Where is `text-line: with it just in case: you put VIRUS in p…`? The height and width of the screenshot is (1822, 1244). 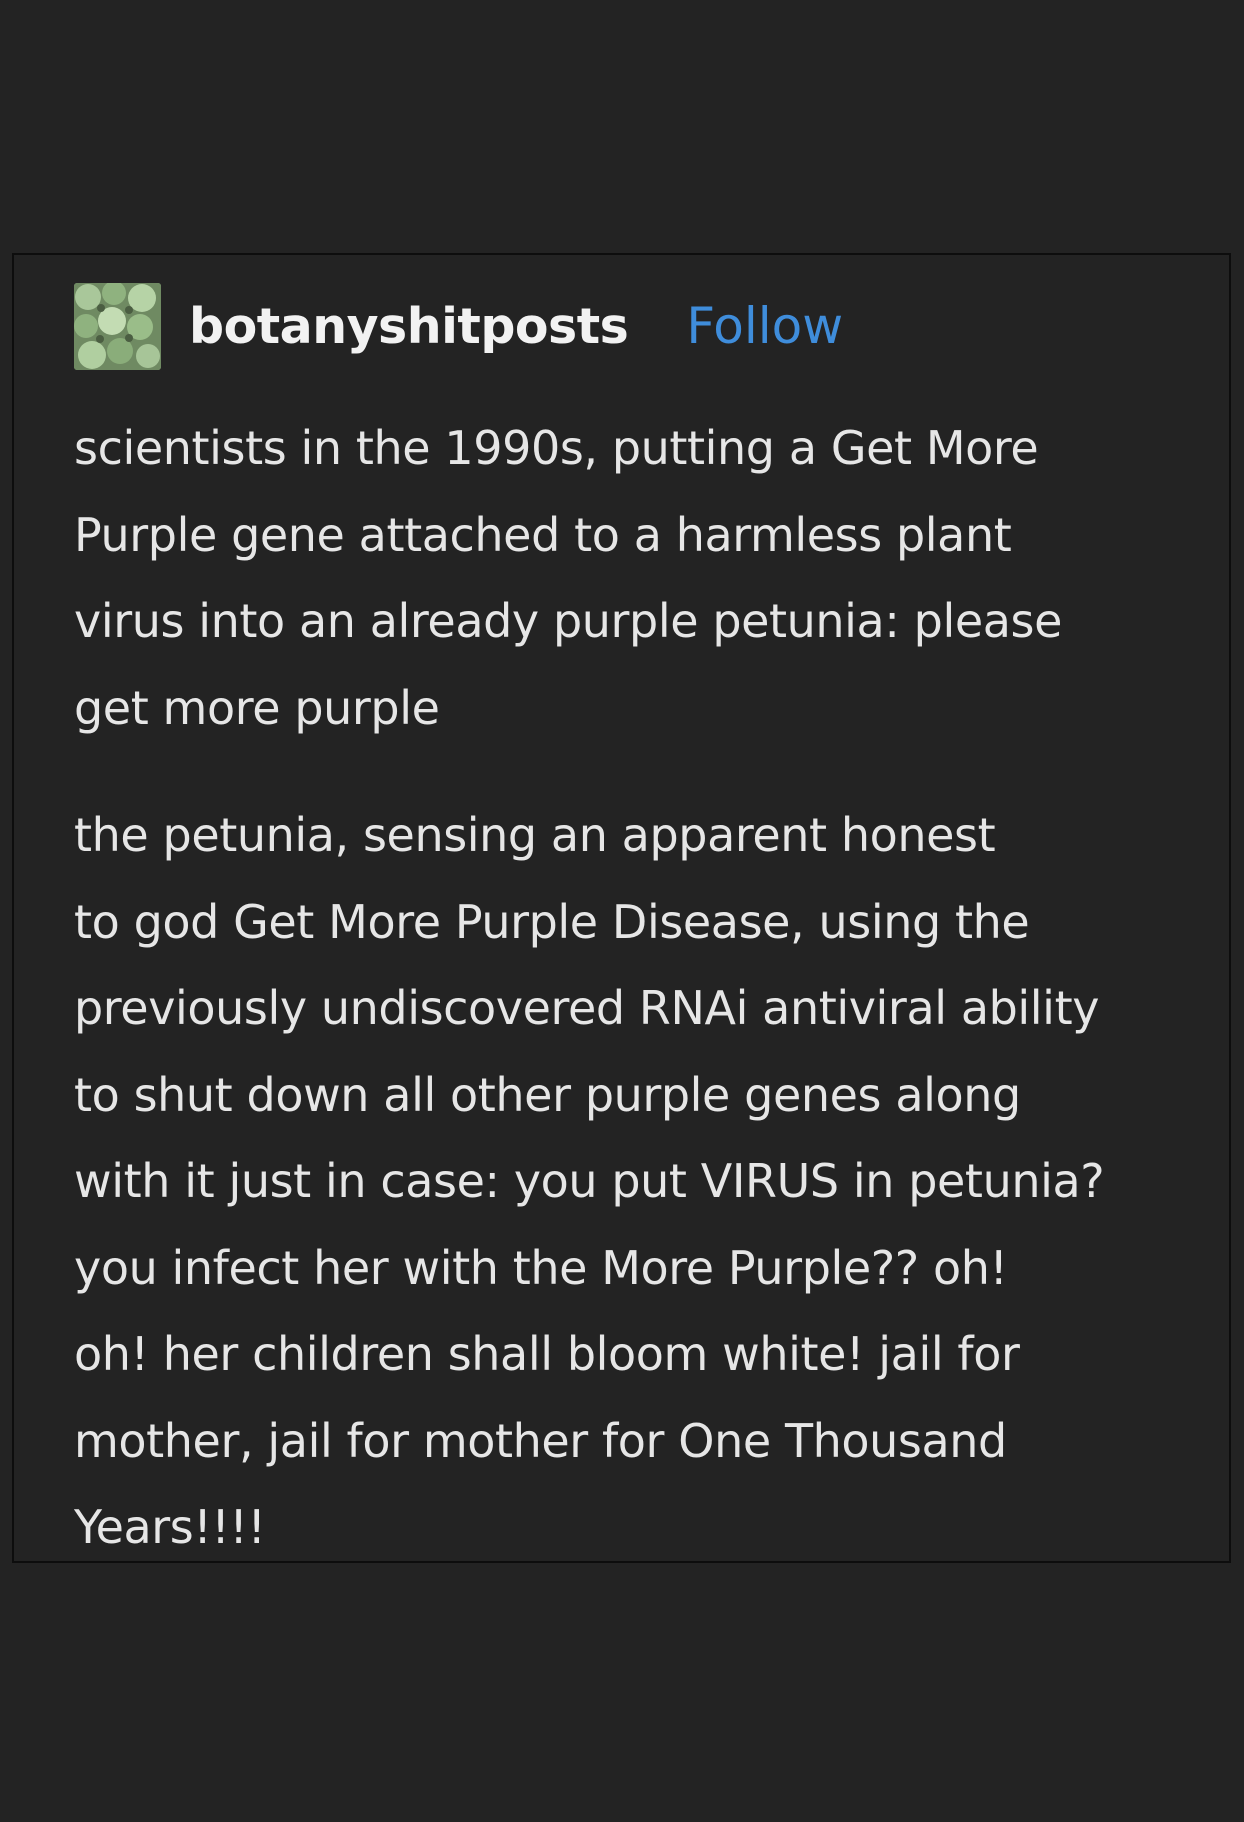 text-line: with it just in case: you put VIRUS in p… is located at coordinates (589, 1181).